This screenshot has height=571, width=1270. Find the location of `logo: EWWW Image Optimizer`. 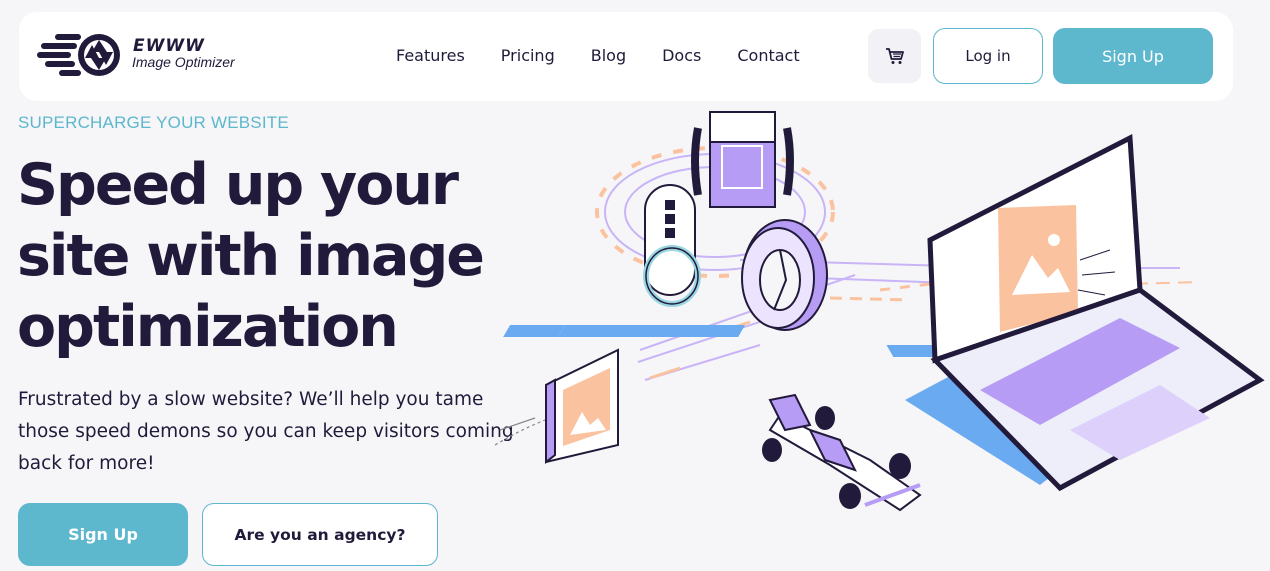

logo: EWWW Image Optimizer is located at coordinates (152, 55).